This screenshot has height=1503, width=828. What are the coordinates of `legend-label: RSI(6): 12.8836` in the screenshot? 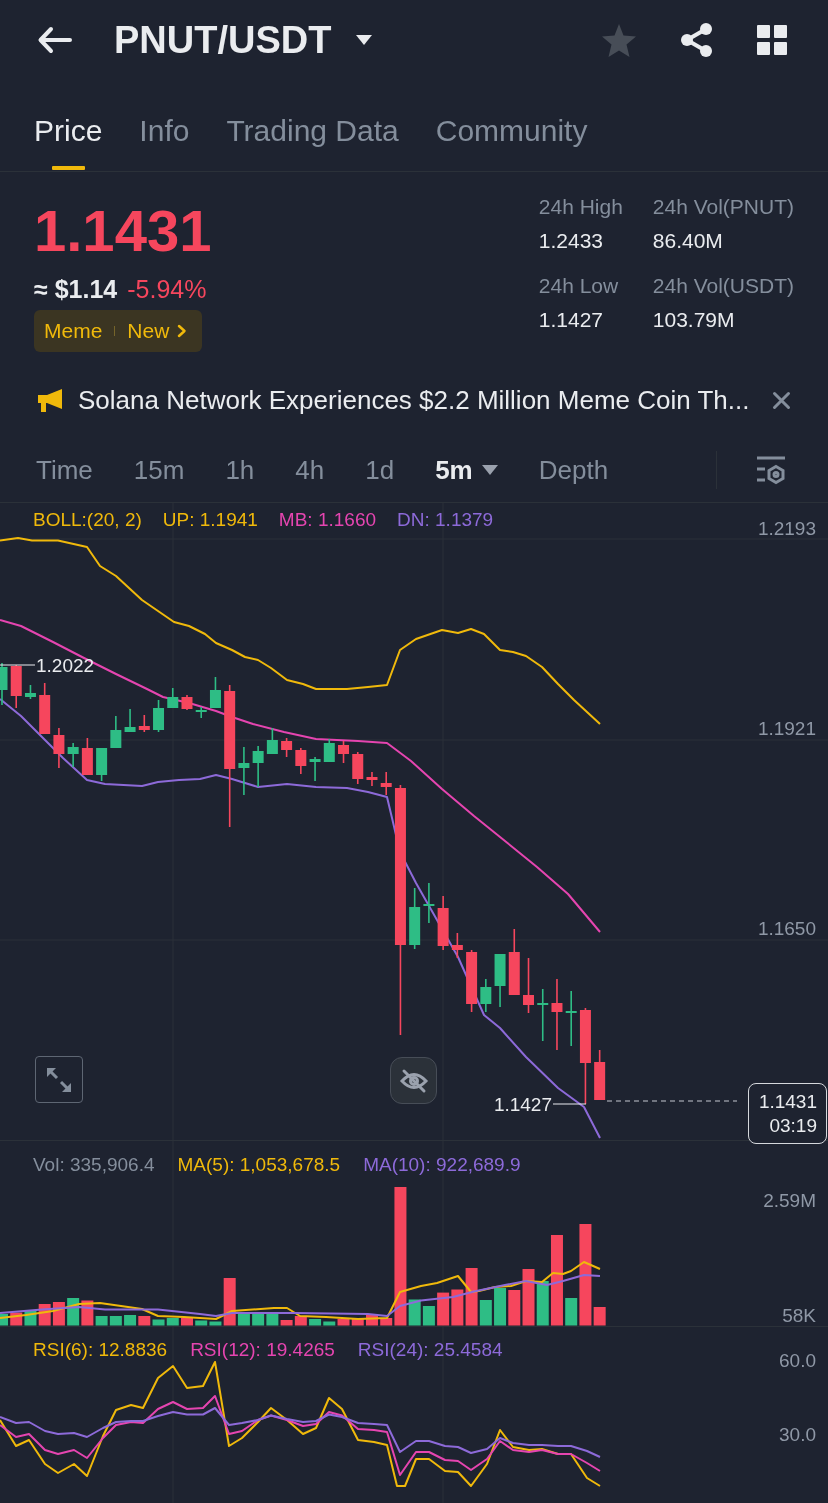 It's located at (100, 1350).